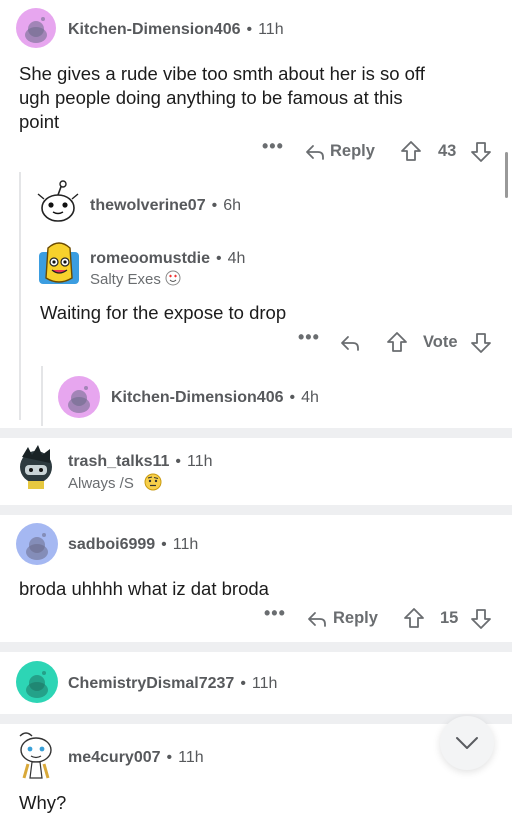 This screenshot has height=820, width=512. I want to click on comment-actions: ••• Vote, so click(401, 342).